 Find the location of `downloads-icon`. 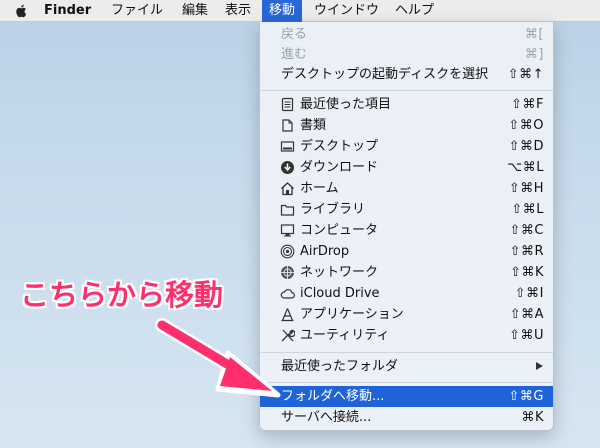

downloads-icon is located at coordinates (287, 167).